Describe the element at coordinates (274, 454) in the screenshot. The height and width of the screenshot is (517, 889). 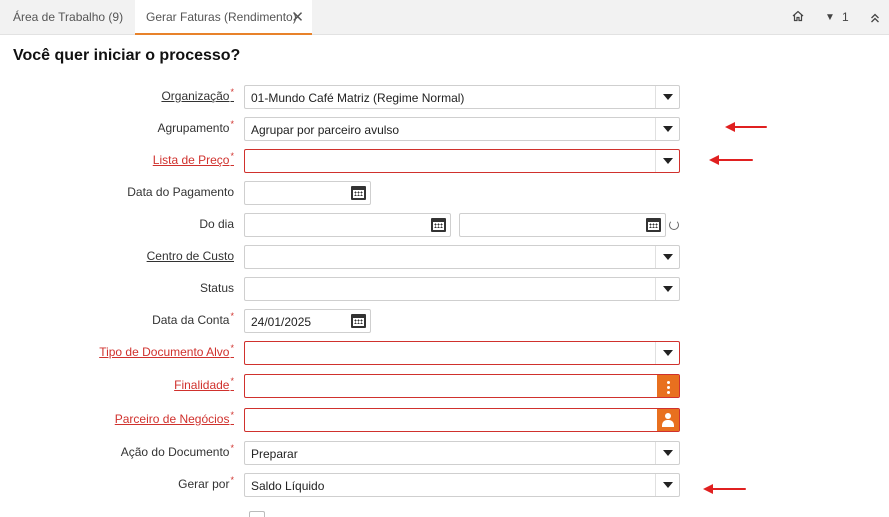
I see `acao-documento-value: Preparar` at that location.